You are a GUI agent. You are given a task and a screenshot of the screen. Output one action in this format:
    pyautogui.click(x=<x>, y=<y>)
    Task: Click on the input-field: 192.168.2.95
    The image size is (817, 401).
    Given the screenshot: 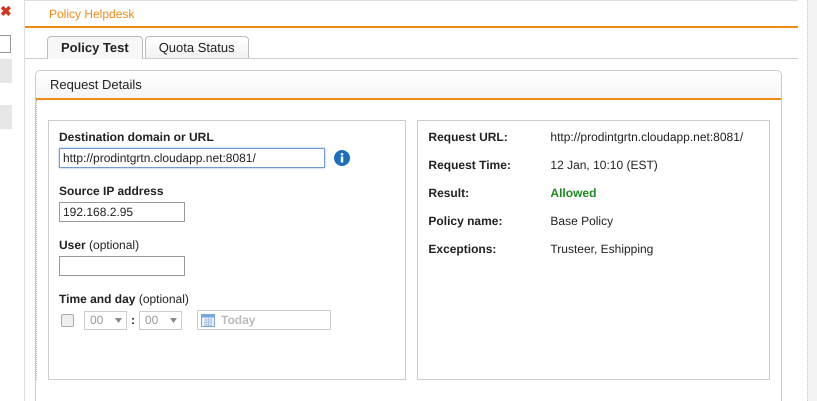 What is the action you would take?
    pyautogui.click(x=122, y=212)
    